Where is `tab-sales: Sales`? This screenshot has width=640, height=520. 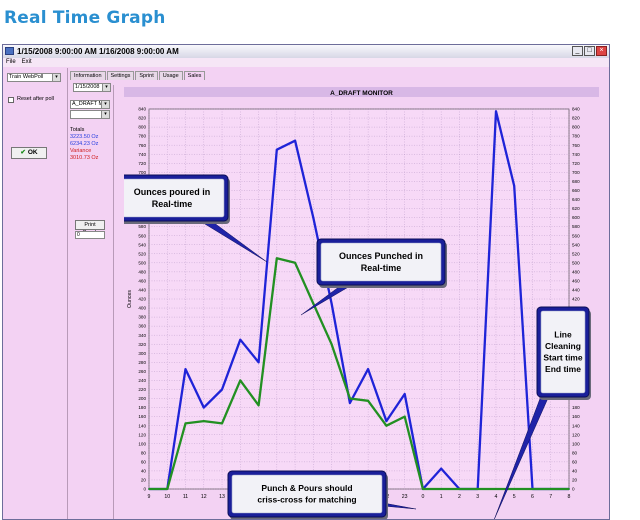 tab-sales: Sales is located at coordinates (194, 75).